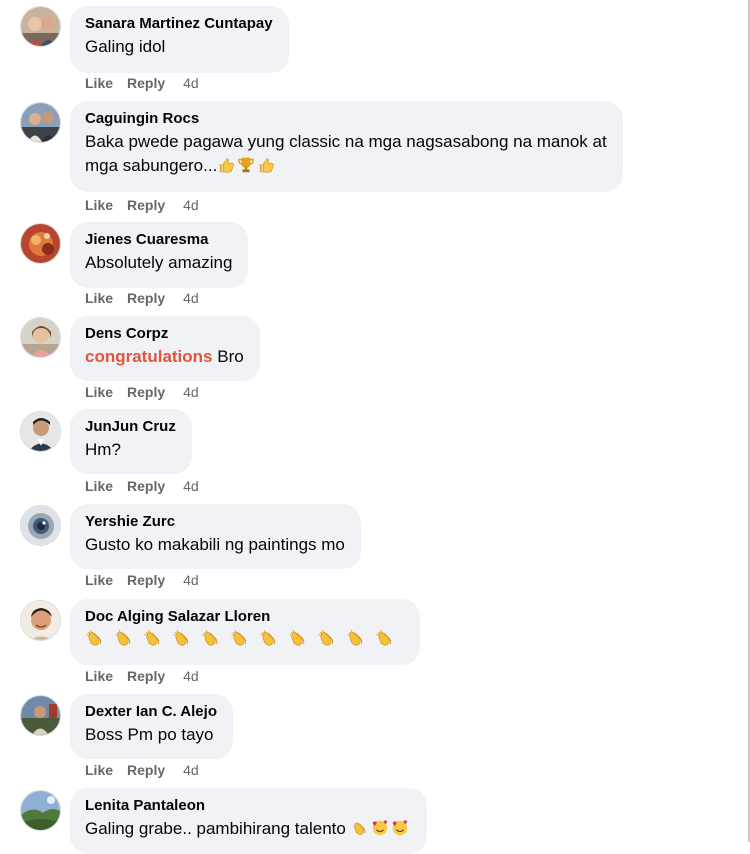  Describe the element at coordinates (164, 333) in the screenshot. I see `comment-author: Dens Corpz` at that location.